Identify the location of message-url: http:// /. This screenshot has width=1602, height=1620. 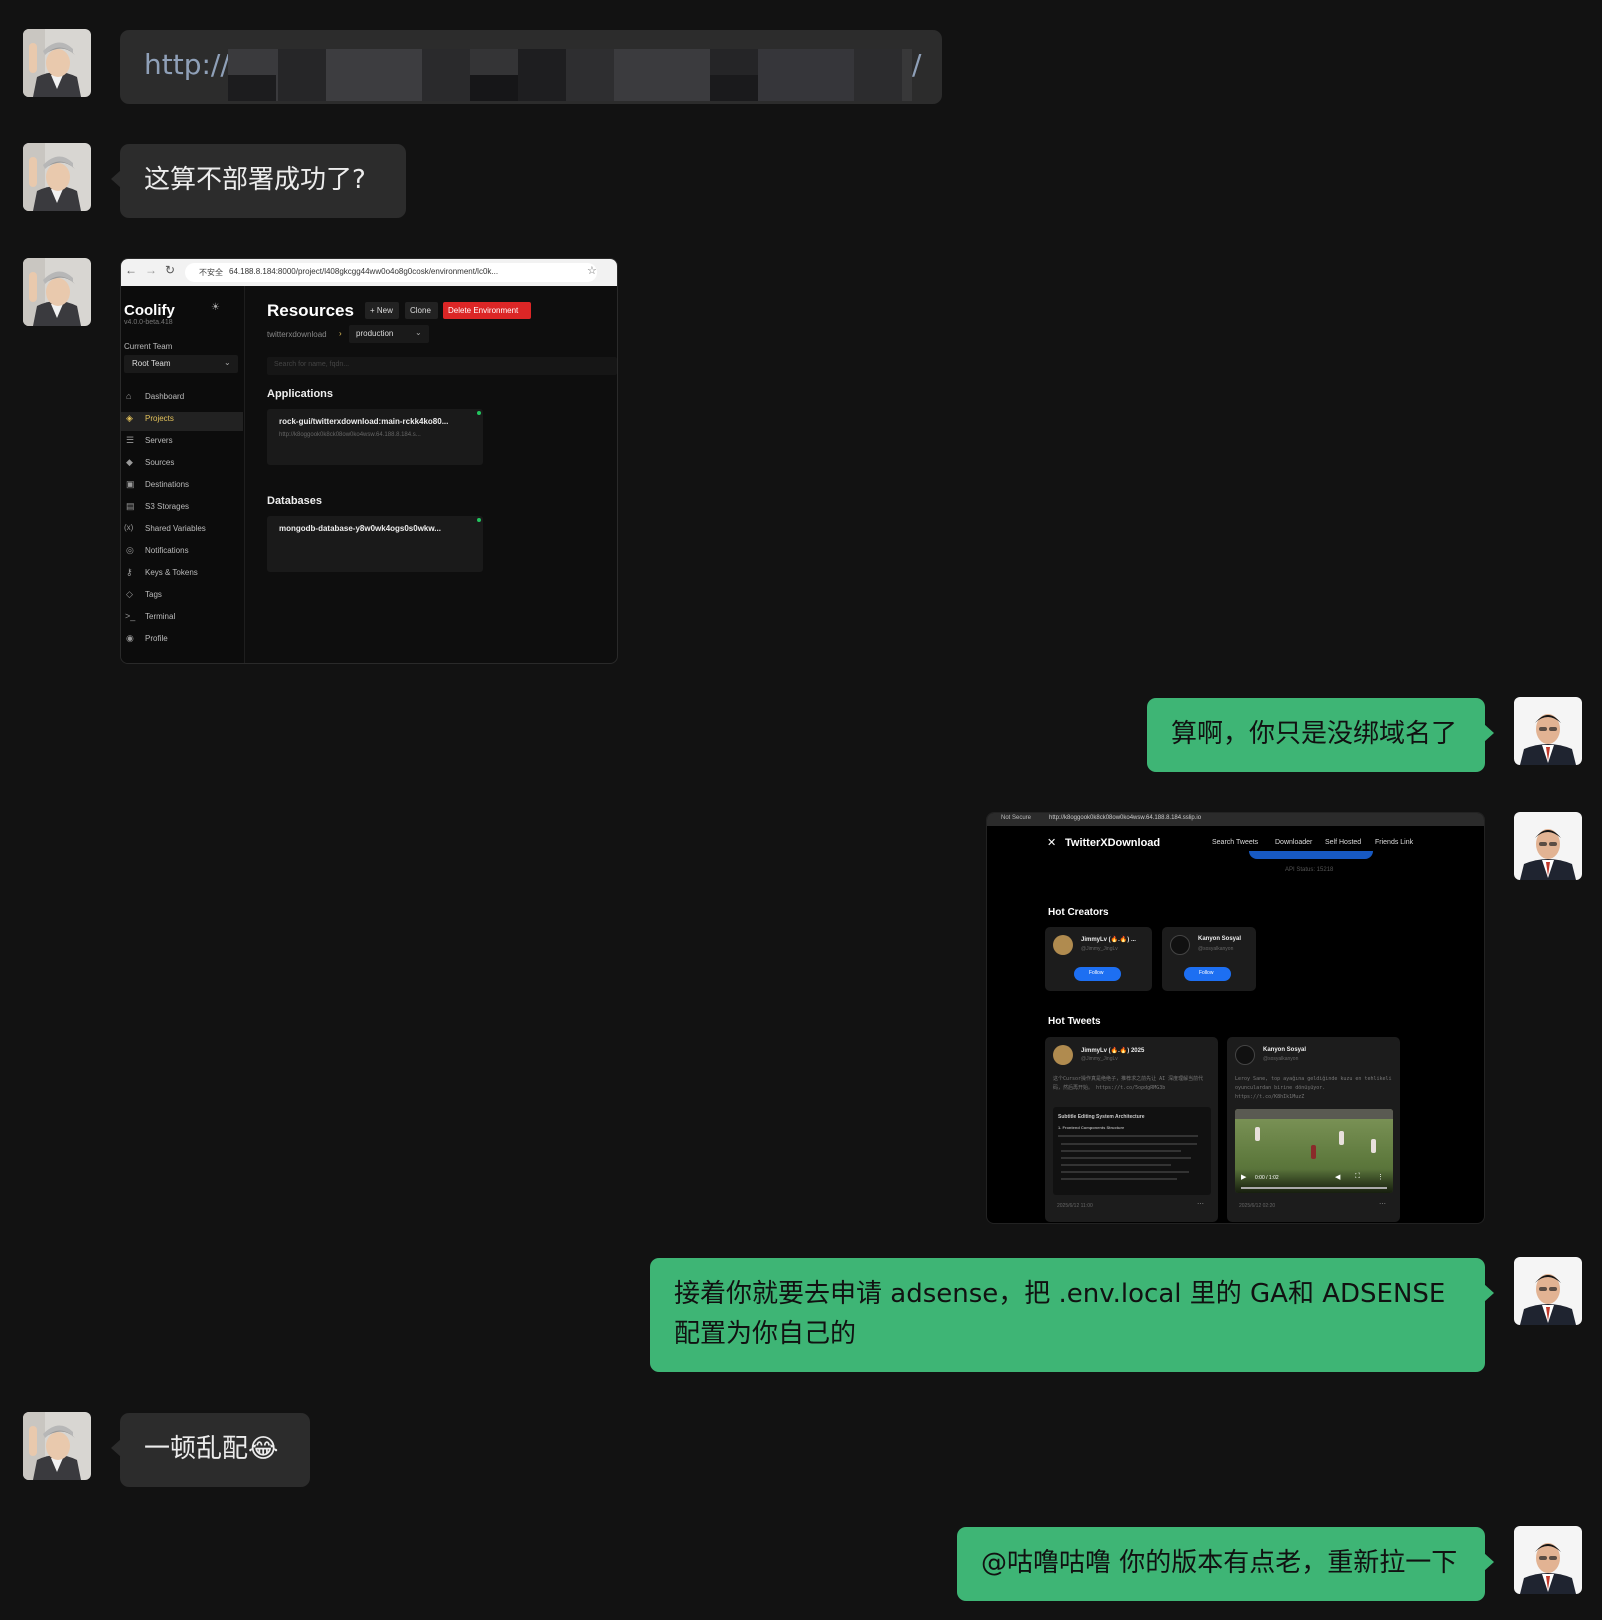
(531, 67).